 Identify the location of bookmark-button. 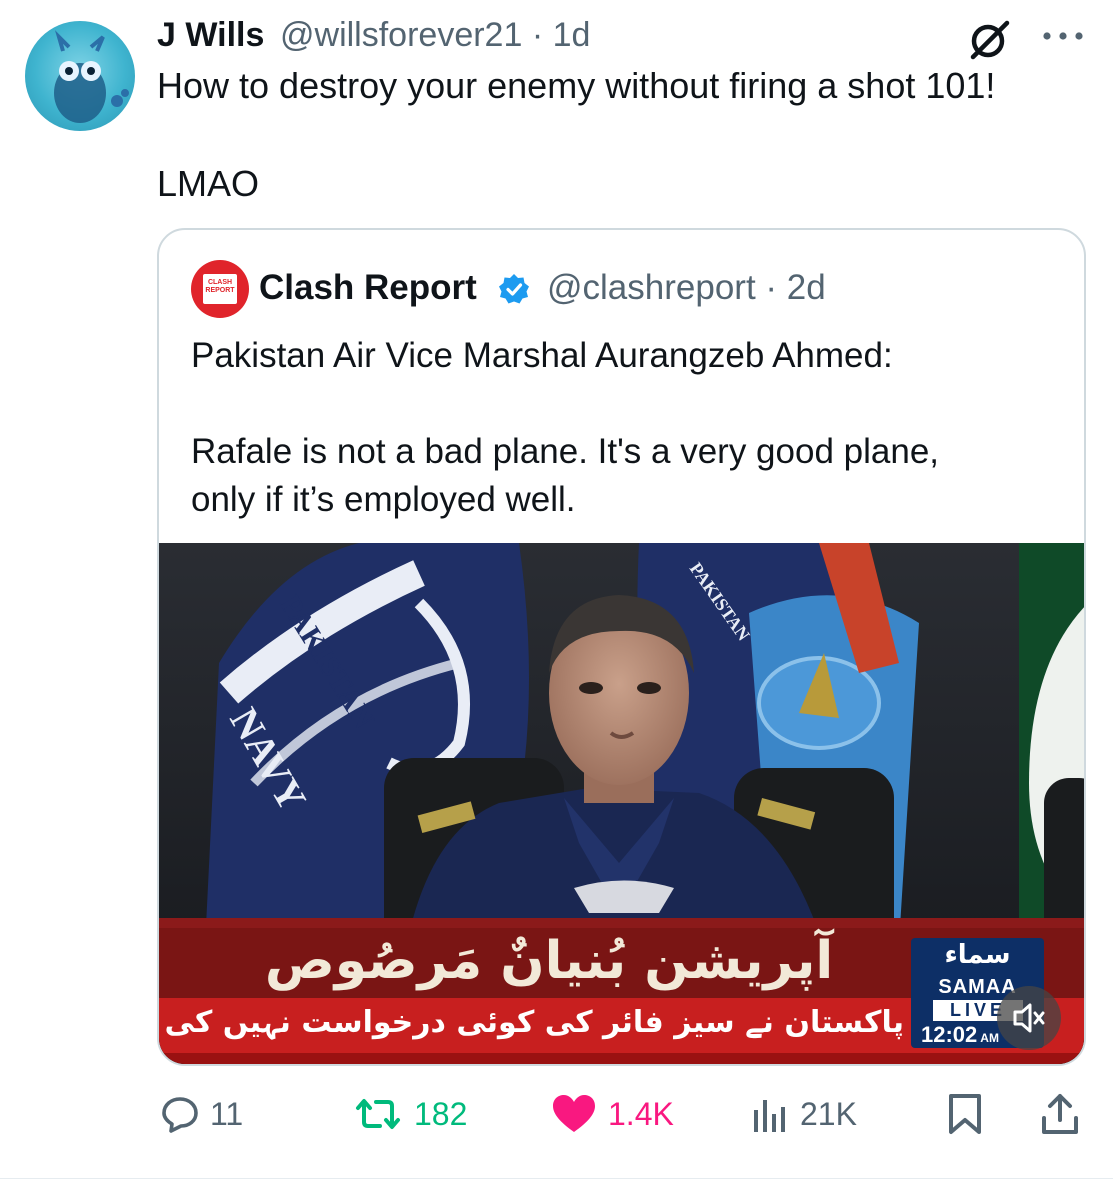
(965, 1114).